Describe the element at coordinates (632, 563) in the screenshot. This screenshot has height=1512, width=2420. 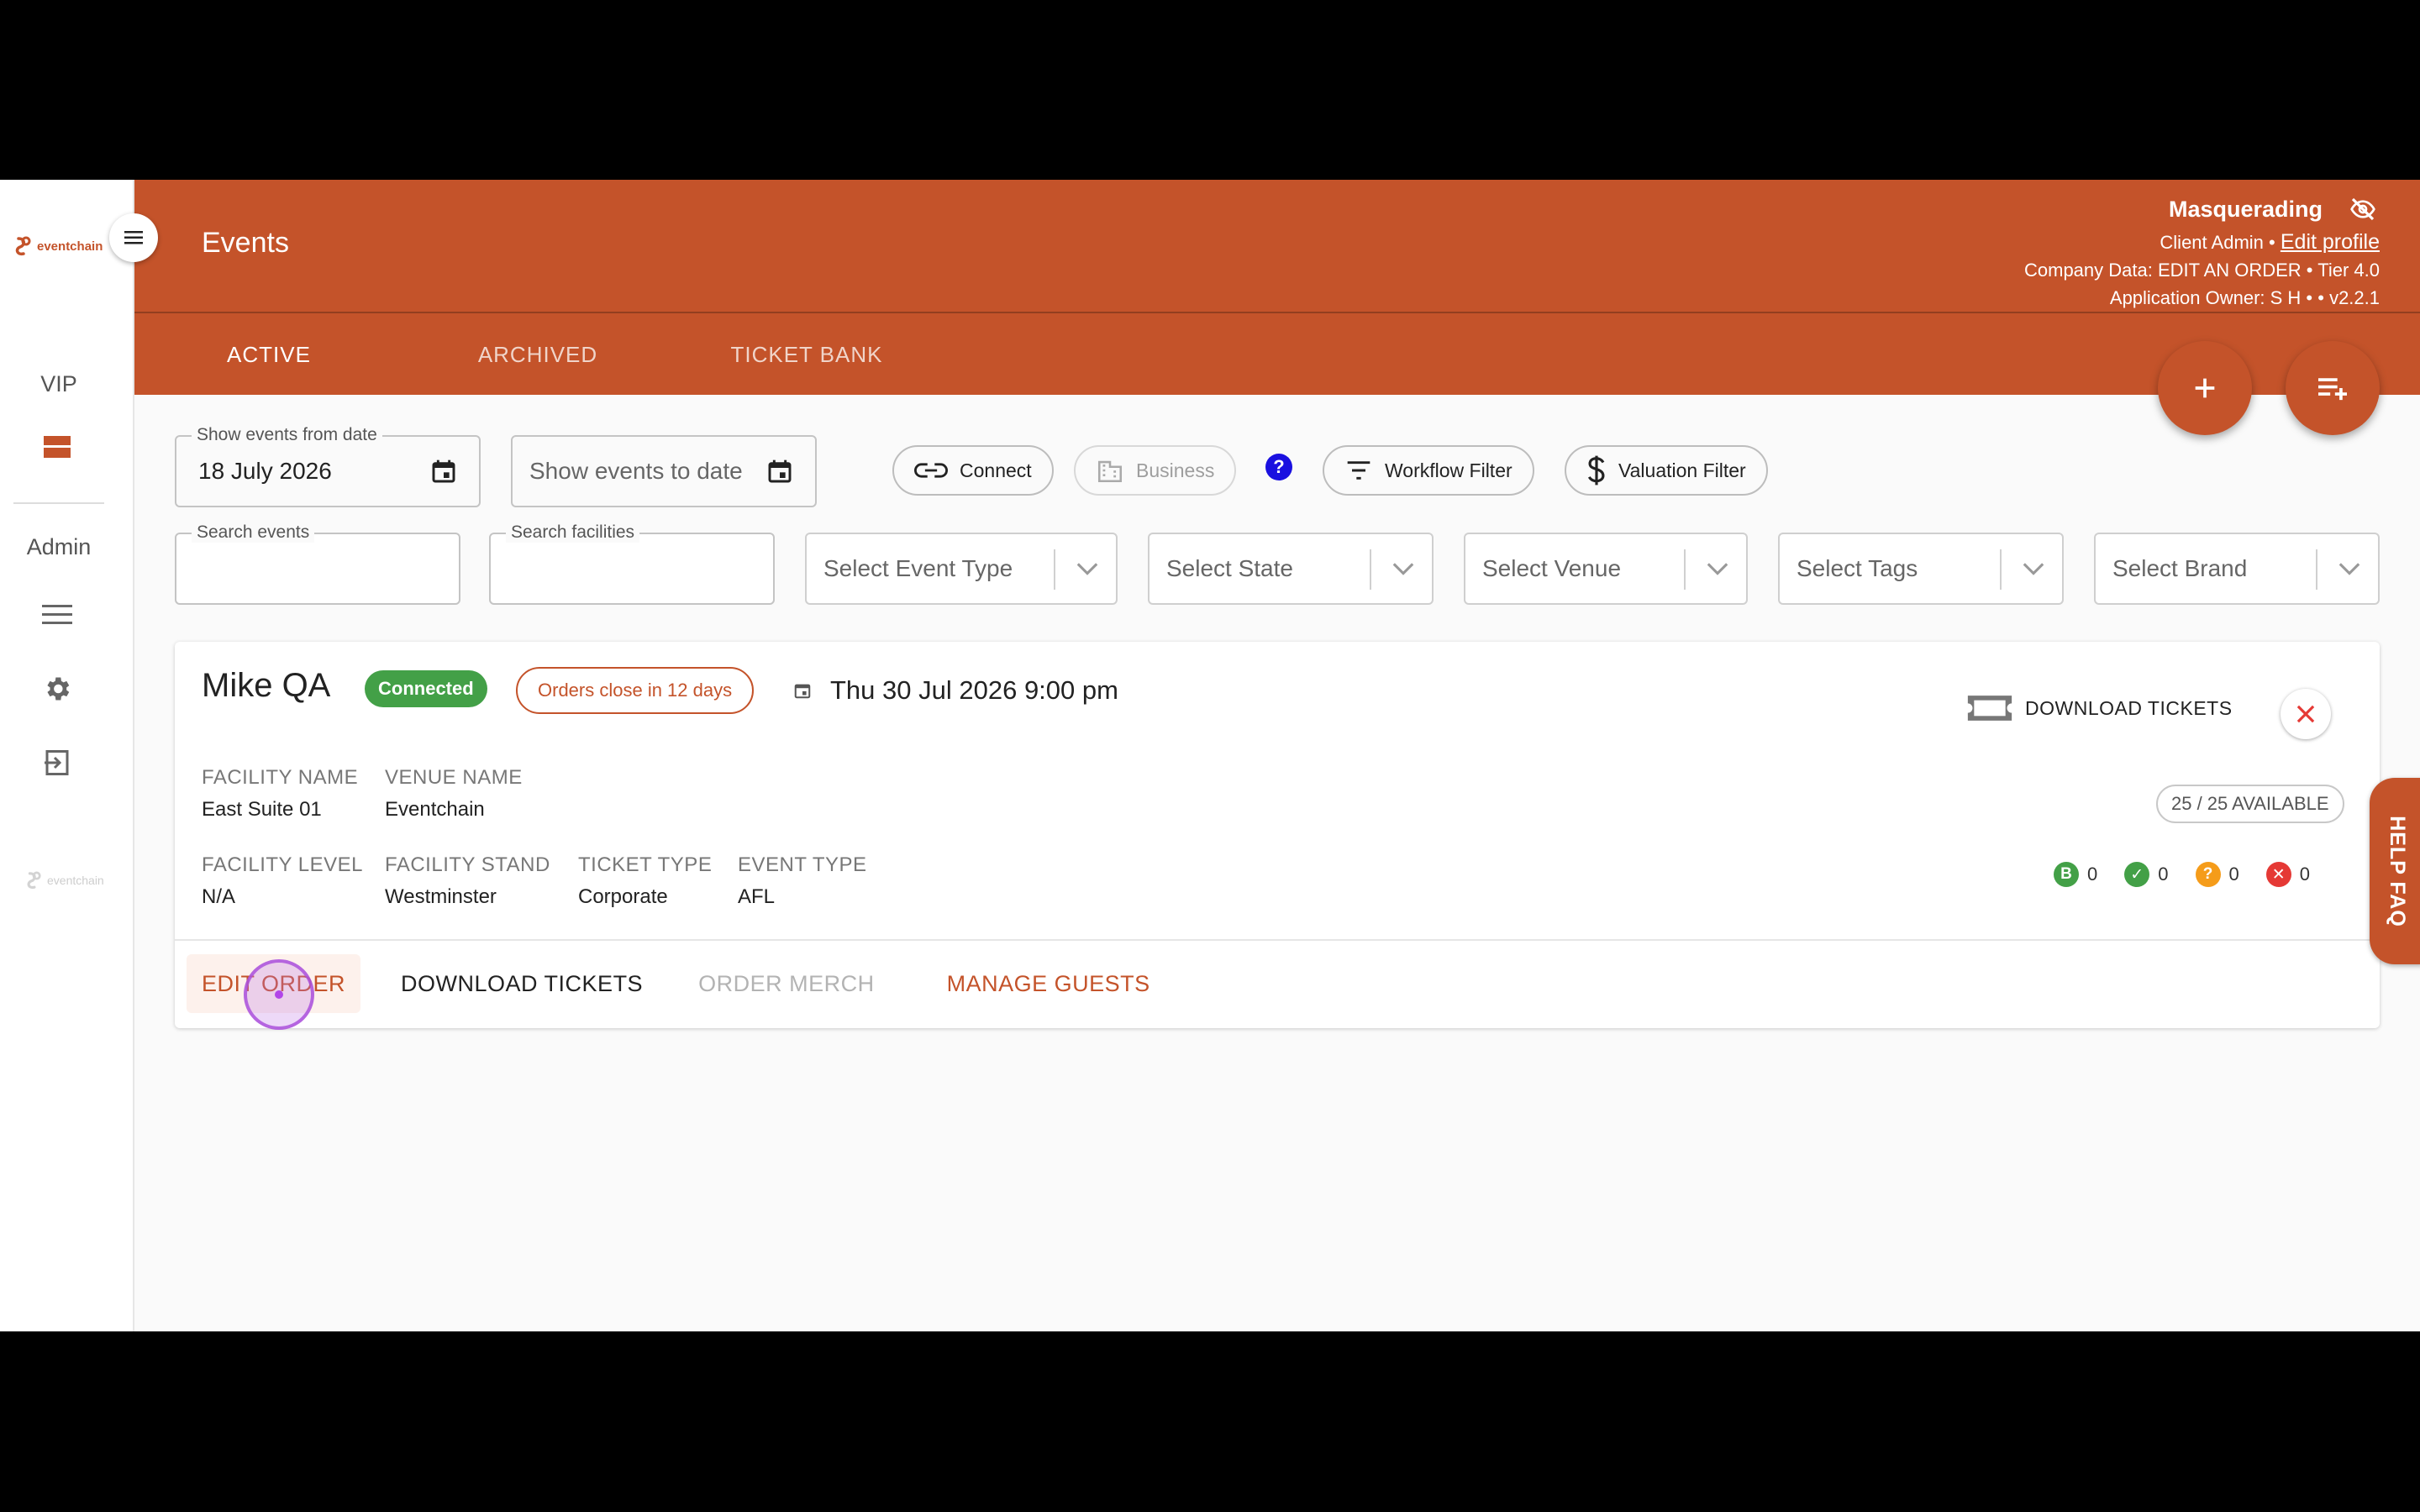
I see `search-facilities-input: Search facilities` at that location.